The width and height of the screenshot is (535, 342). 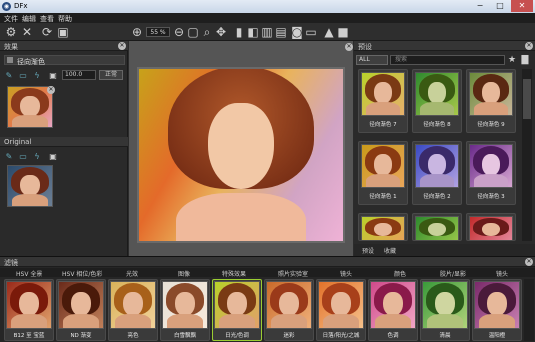 What do you see at coordinates (341, 310) in the screenshot?
I see `filter-thumb: 日落/阳光/之城` at bounding box center [341, 310].